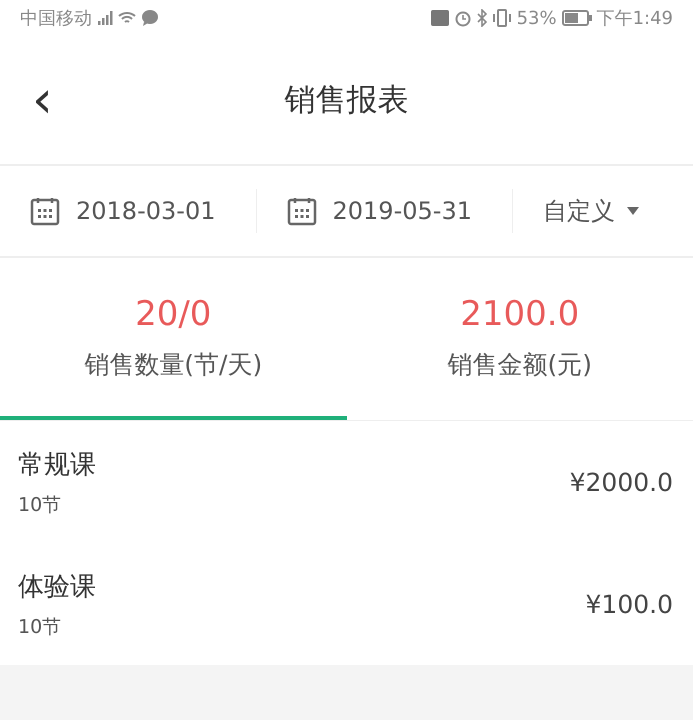 The width and height of the screenshot is (693, 720). I want to click on stat-tab: 2100.0 销售金额(元), so click(519, 339).